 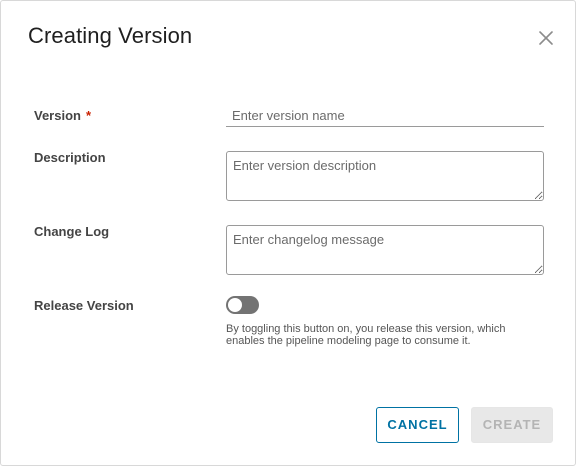 I want to click on description-label: Description, so click(x=70, y=157).